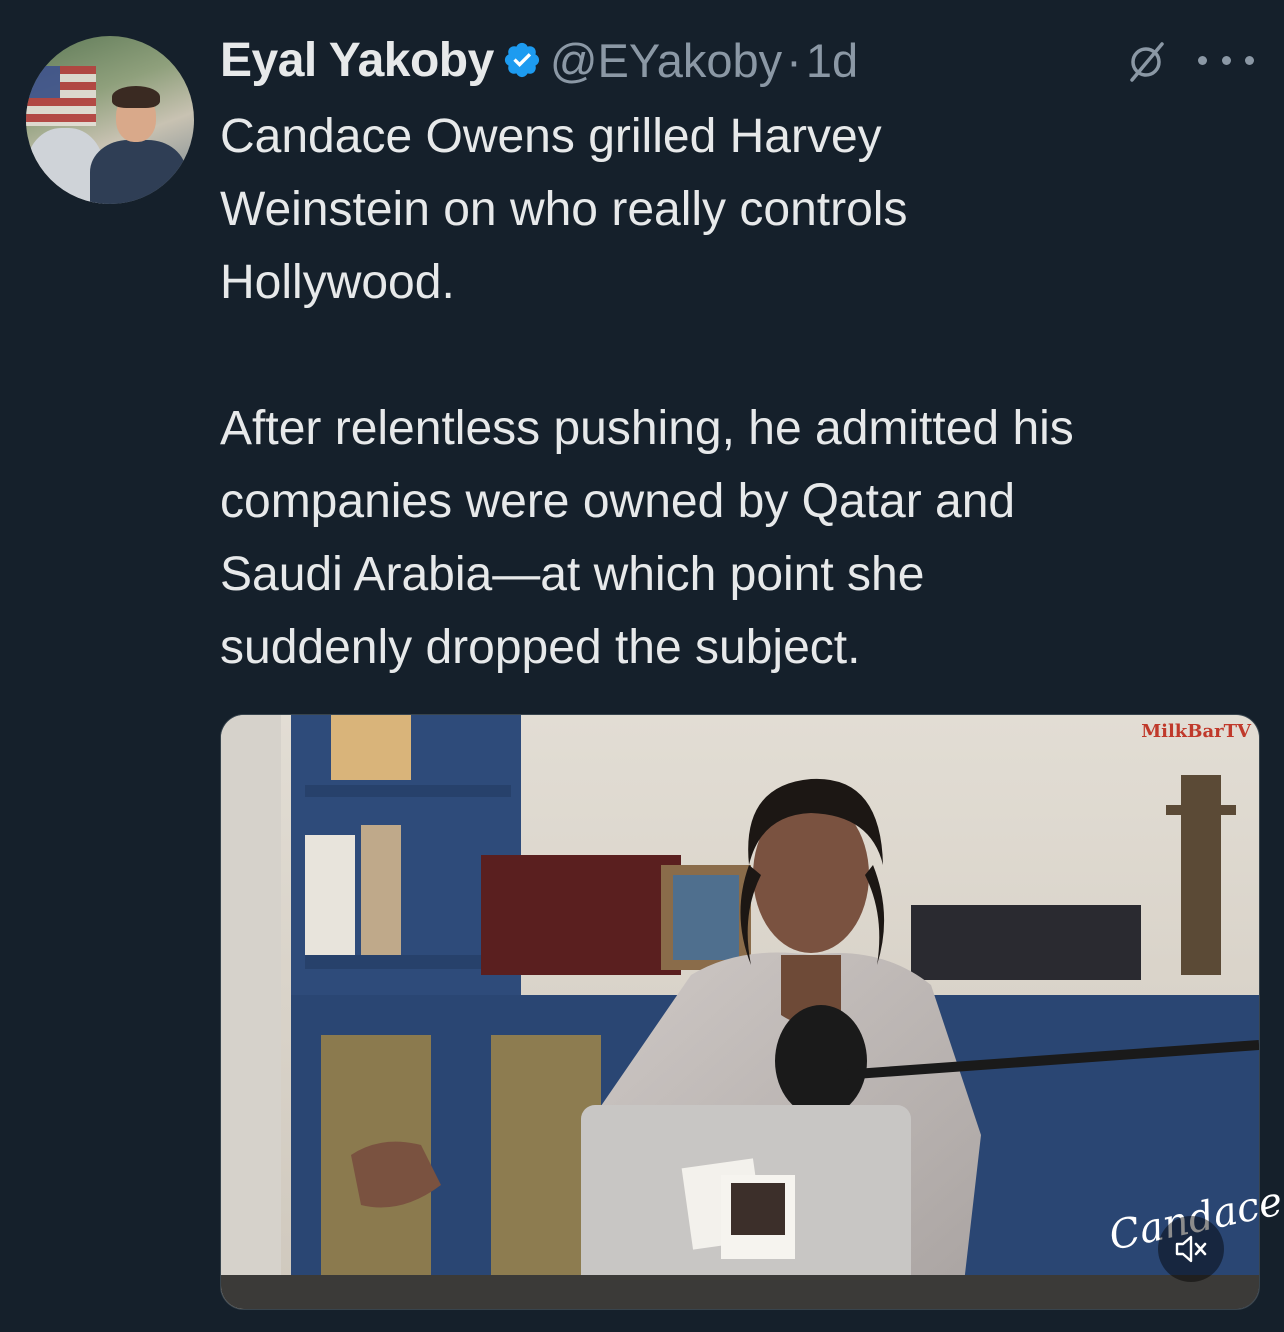 This screenshot has height=1332, width=1284. I want to click on volume-muted-icon, so click(1191, 1249).